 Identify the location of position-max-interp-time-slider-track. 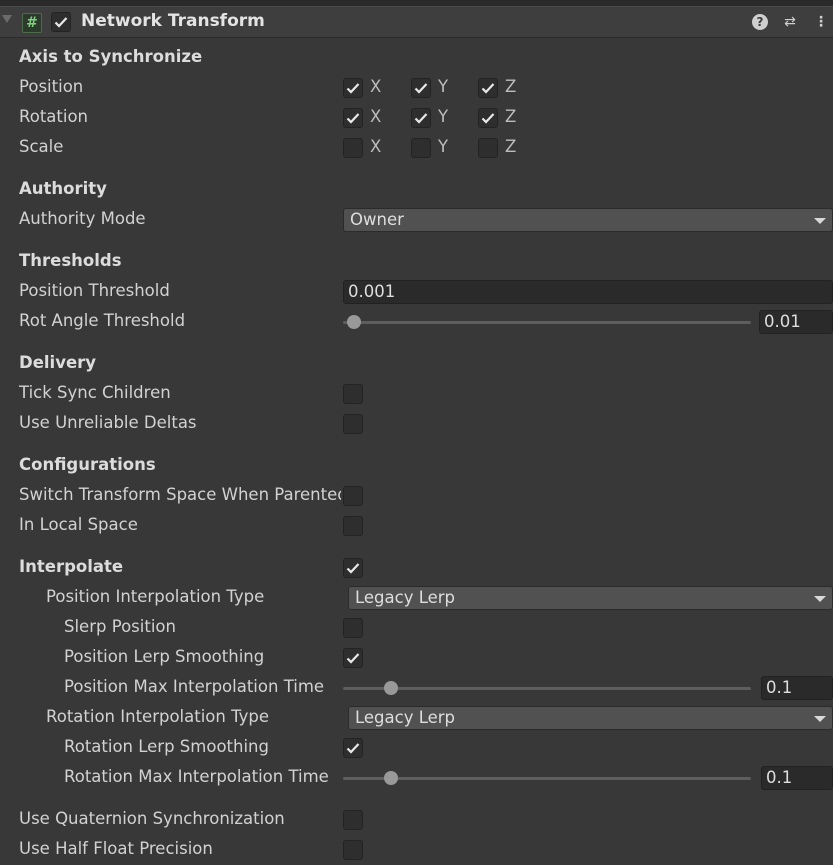
(547, 688).